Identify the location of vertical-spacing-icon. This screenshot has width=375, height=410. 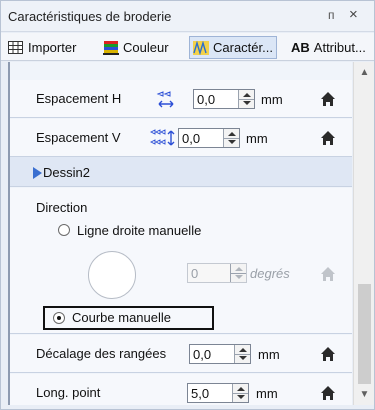
(162, 137).